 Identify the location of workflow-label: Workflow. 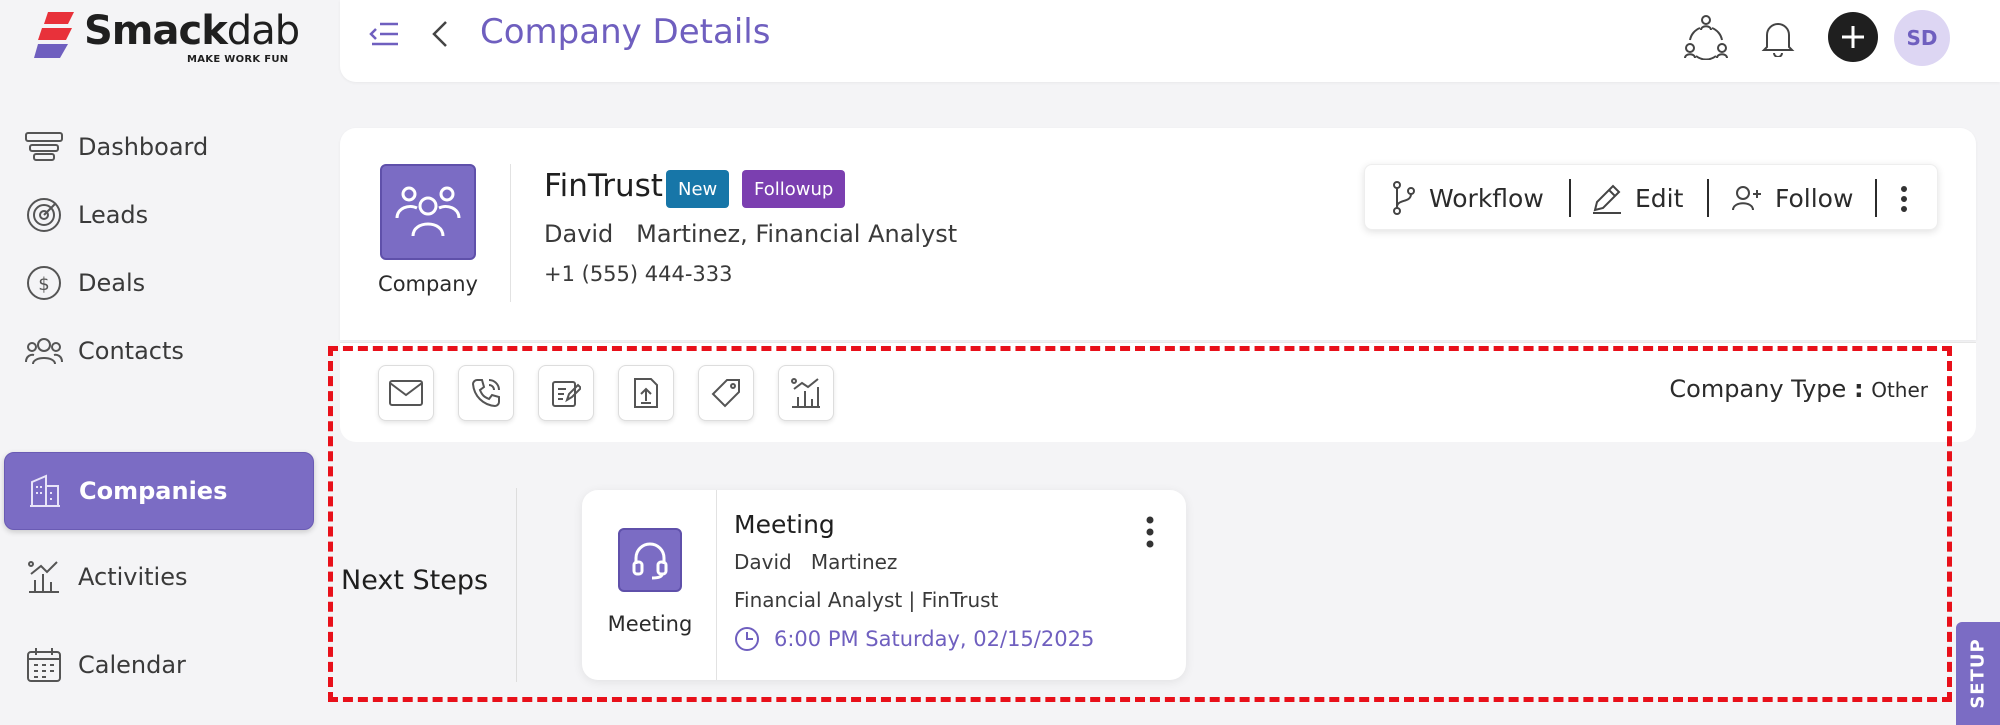
(1486, 198).